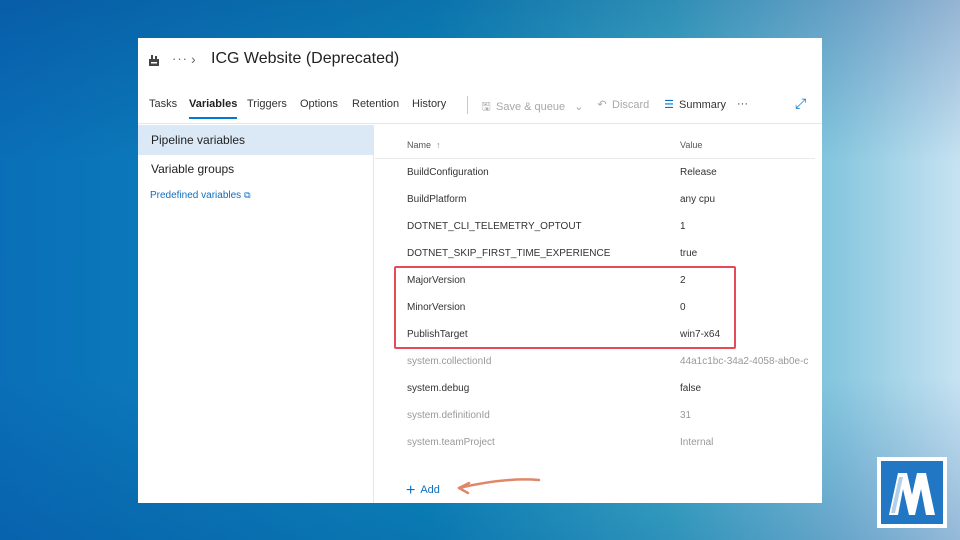  I want to click on undo-icon: ↶, so click(602, 105).